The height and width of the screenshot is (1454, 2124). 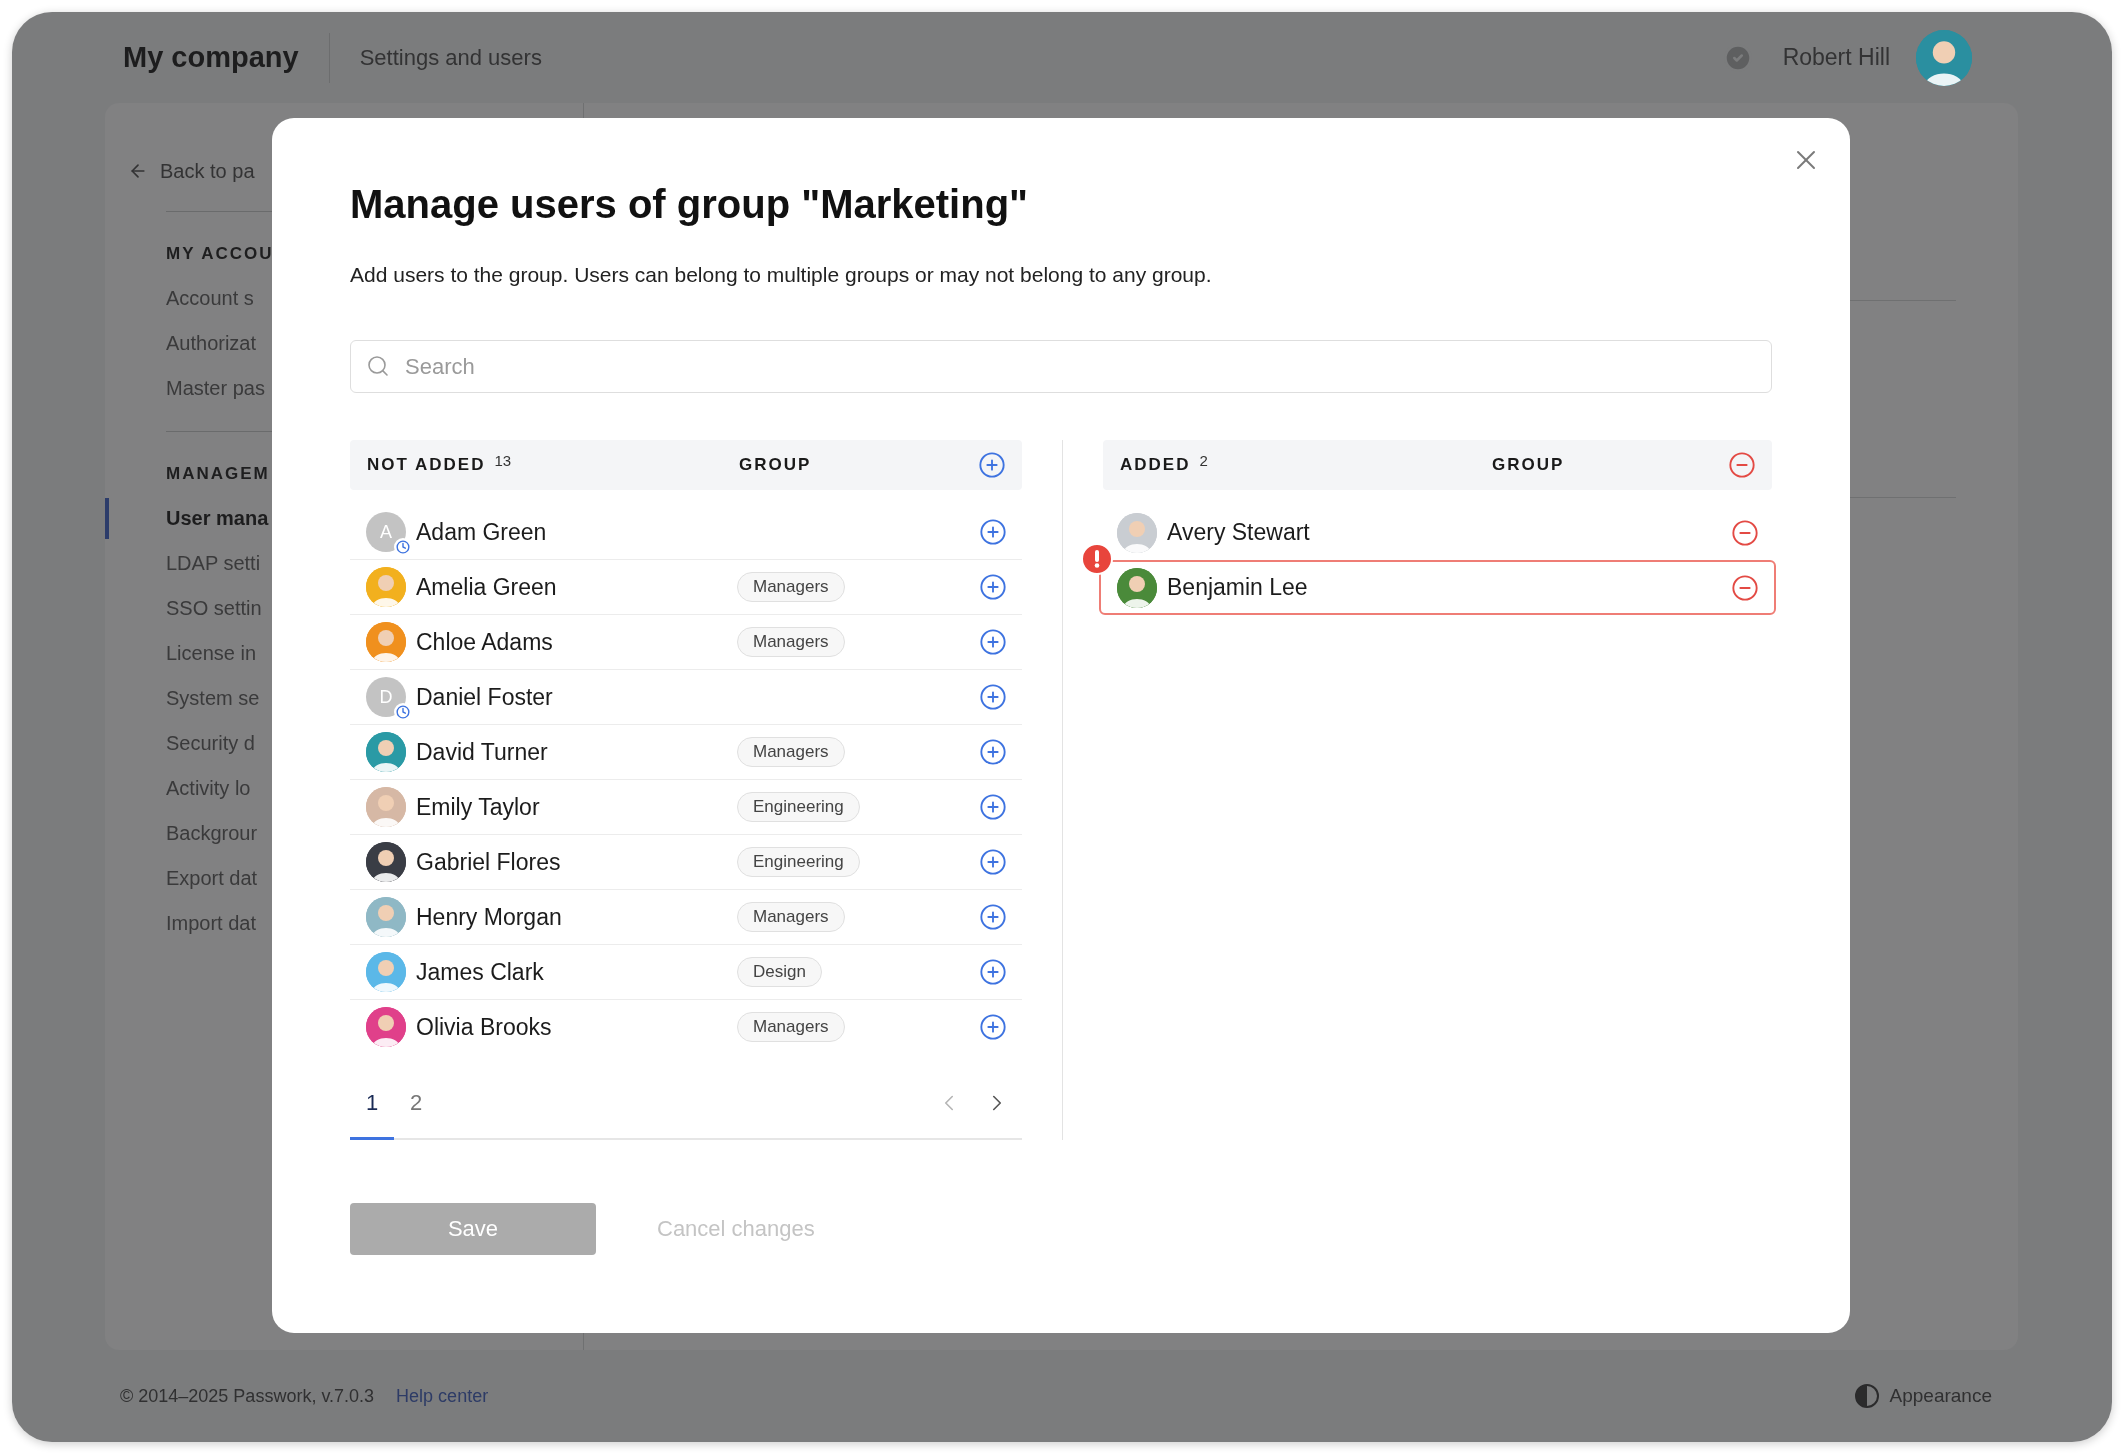 What do you see at coordinates (1742, 465) in the screenshot?
I see `remove-all-icon` at bounding box center [1742, 465].